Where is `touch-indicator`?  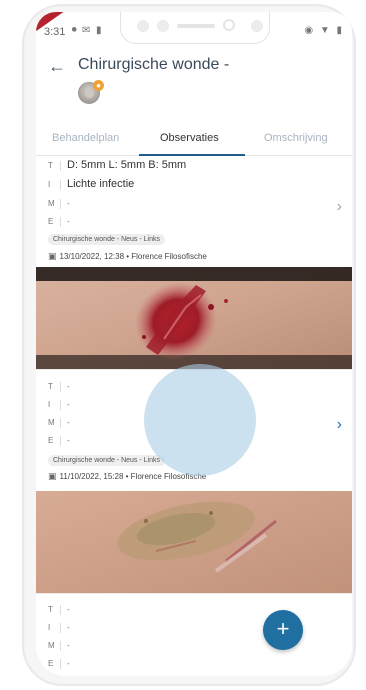
touch-indicator is located at coordinates (200, 420).